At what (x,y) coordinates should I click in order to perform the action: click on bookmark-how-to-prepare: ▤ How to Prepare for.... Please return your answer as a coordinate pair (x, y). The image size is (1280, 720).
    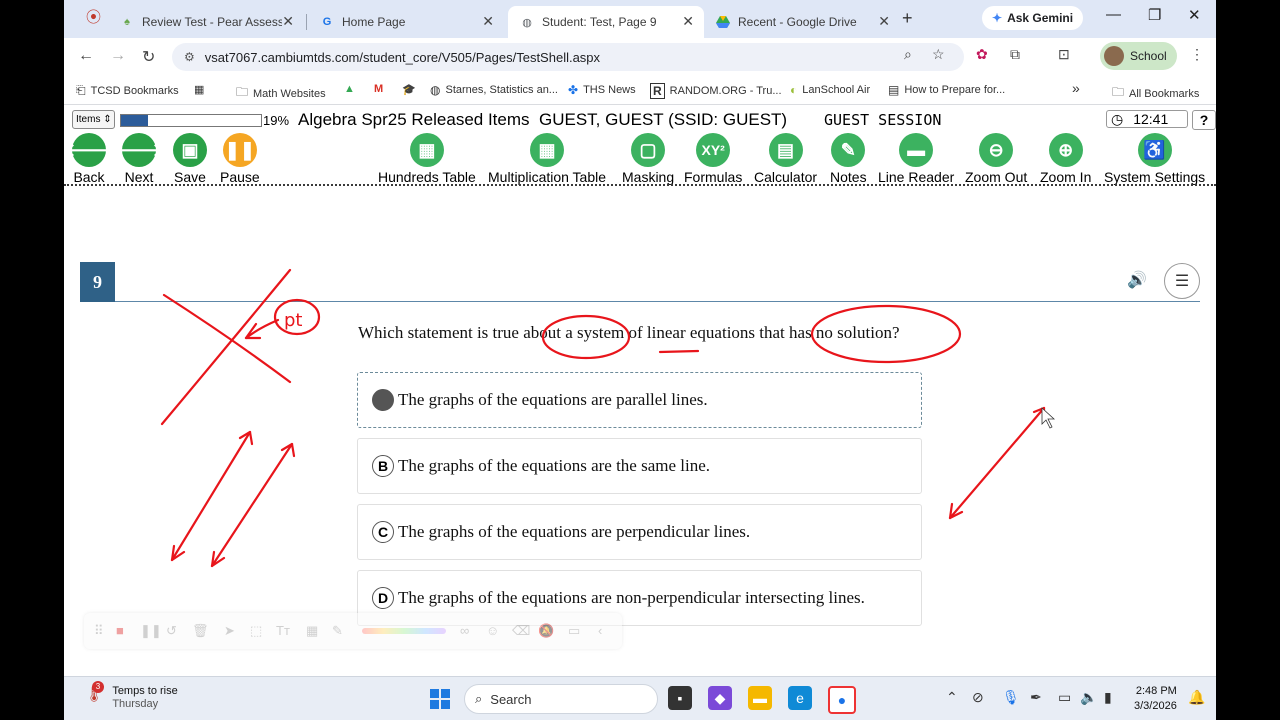
    Looking at the image, I should click on (946, 90).